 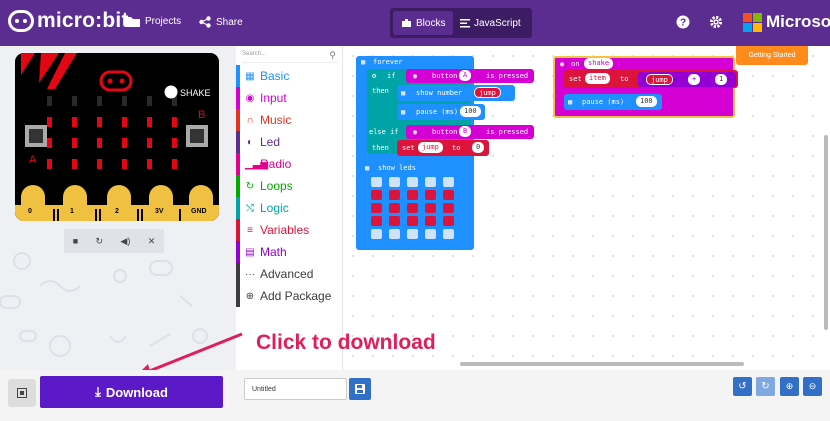 I want to click on button-b-dropdown: B, so click(x=465, y=131).